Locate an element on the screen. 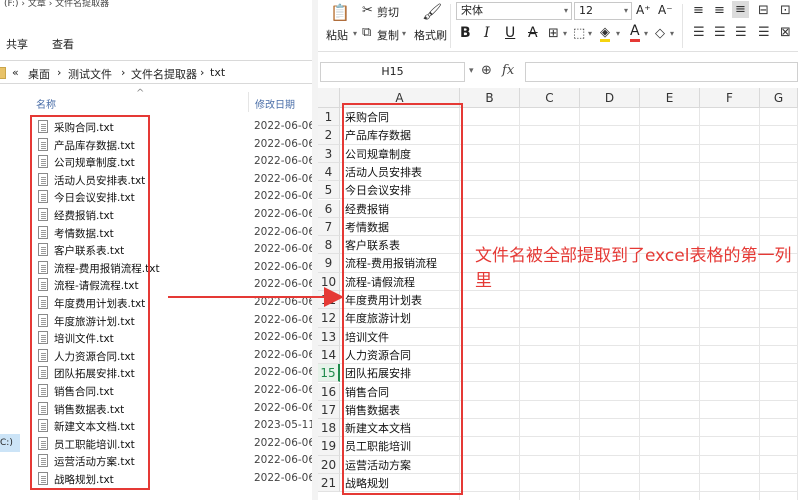 Image resolution: width=798 pixels, height=500 pixels. fx-icon: fx is located at coordinates (508, 70).